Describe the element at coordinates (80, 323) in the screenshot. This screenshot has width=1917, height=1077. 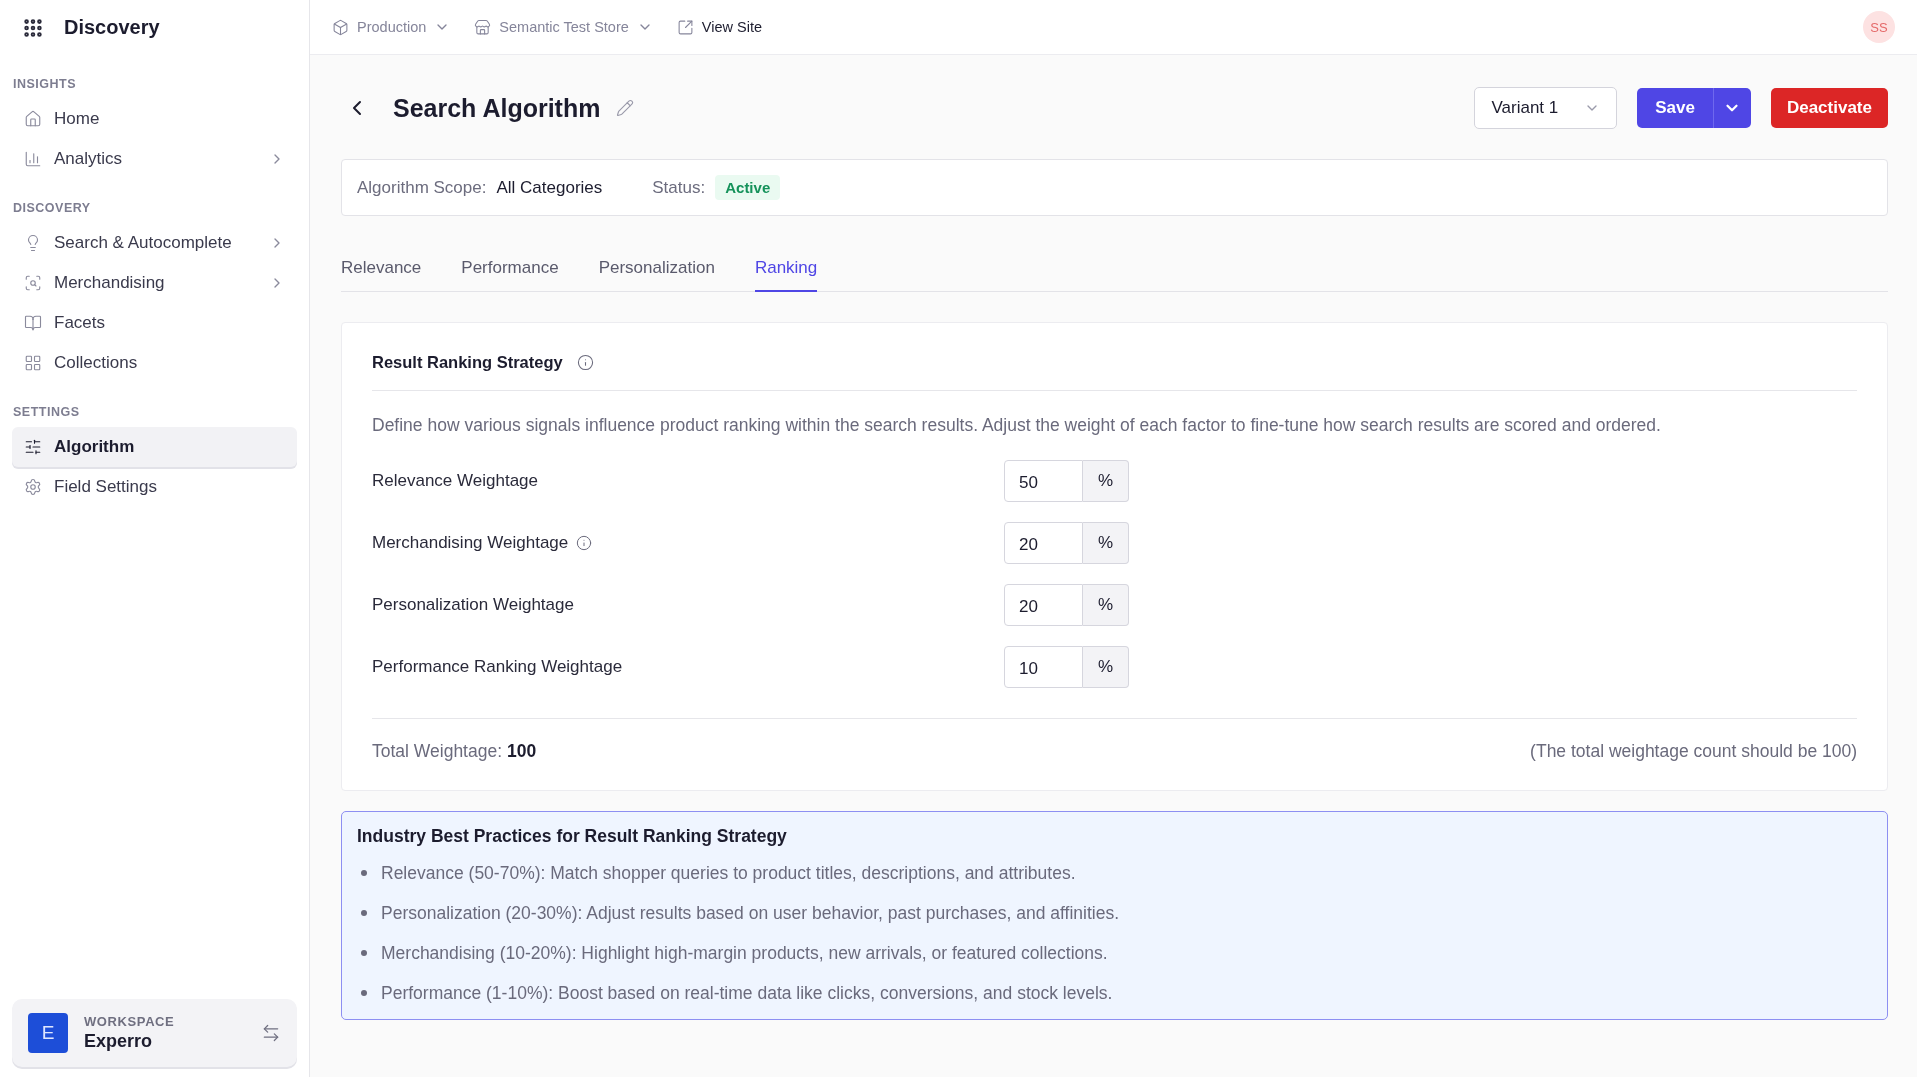
I see `nav-label: Facets` at that location.